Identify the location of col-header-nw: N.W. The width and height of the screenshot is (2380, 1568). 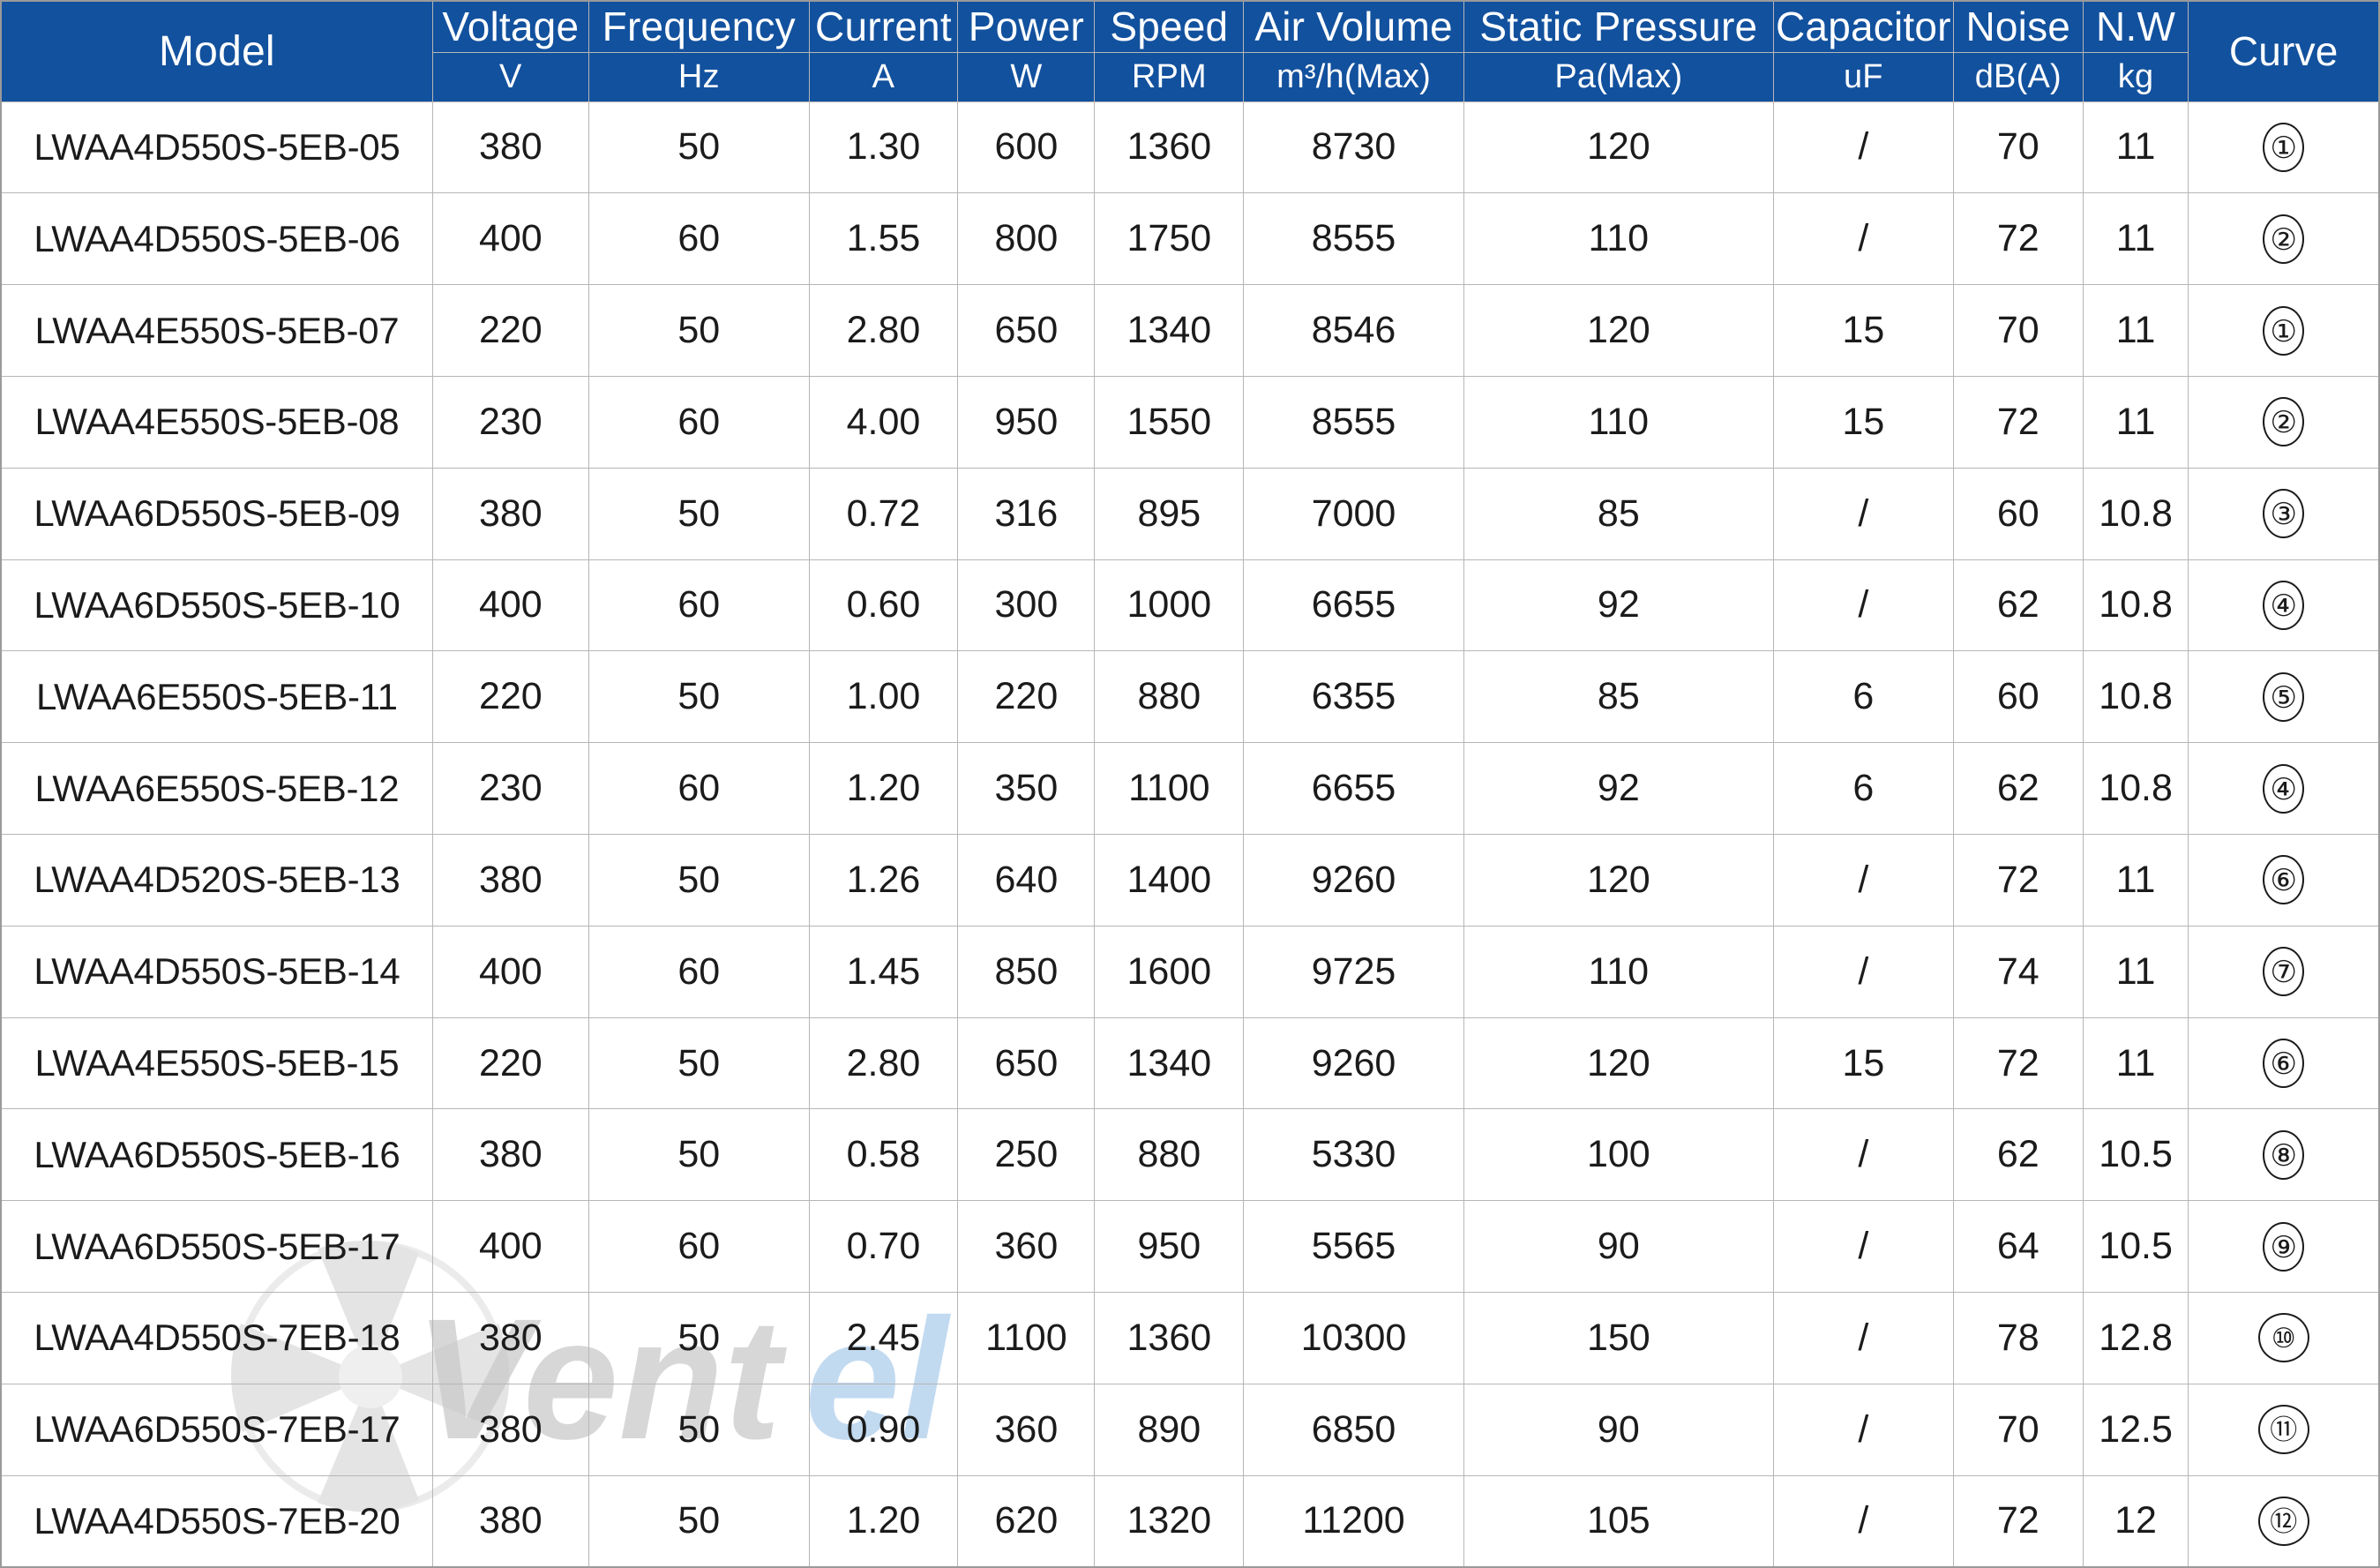
(2135, 26).